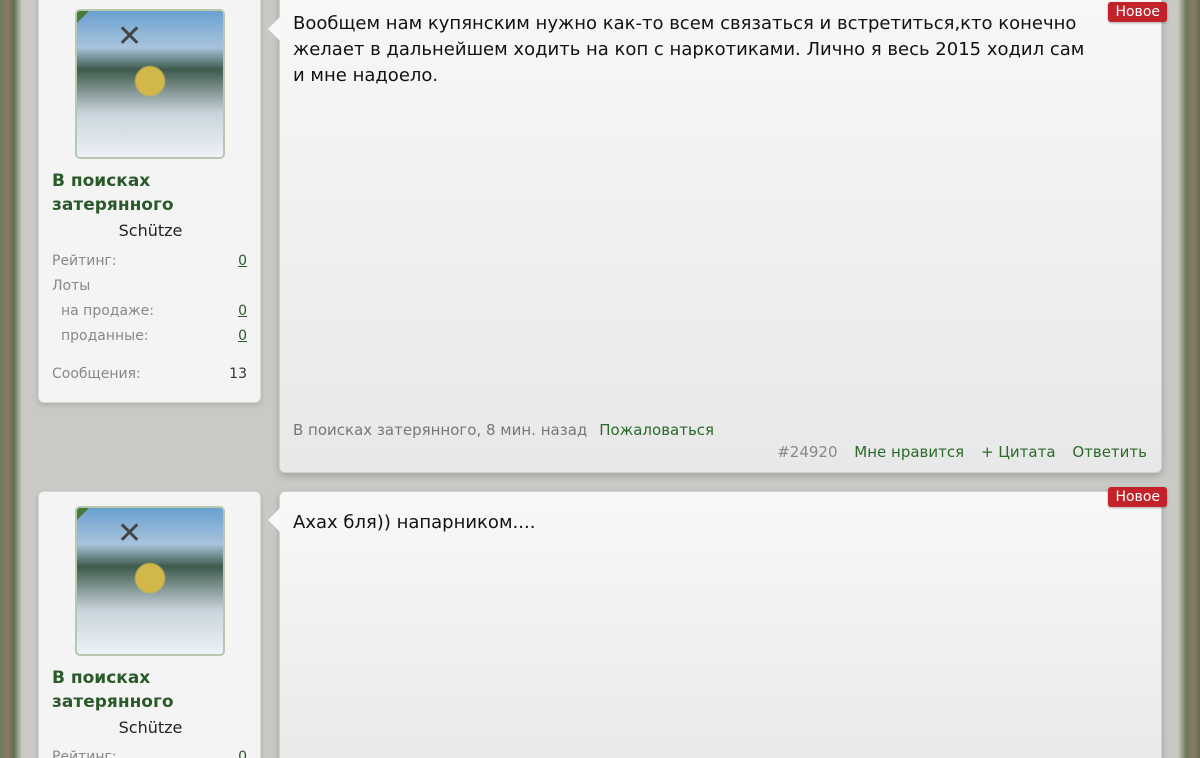  What do you see at coordinates (107, 311) in the screenshot?
I see `on-sale-label: на продаже:` at bounding box center [107, 311].